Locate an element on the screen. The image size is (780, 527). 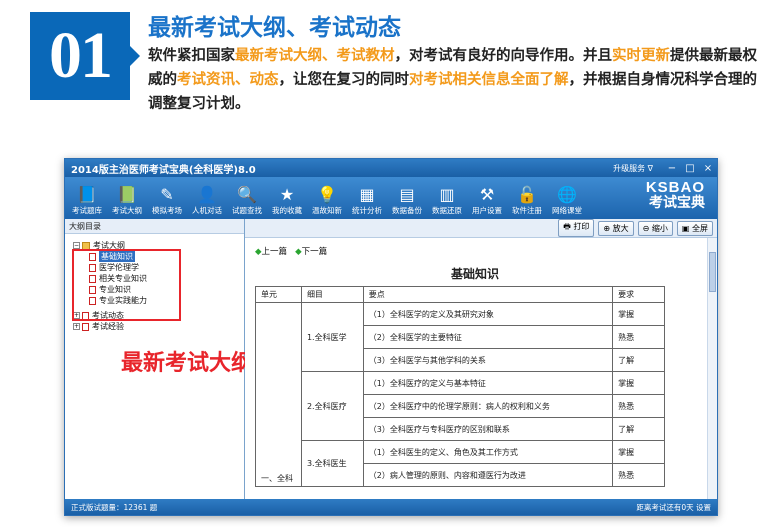
question-count: 正式版试题量：12361 题 is located at coordinates (114, 507).